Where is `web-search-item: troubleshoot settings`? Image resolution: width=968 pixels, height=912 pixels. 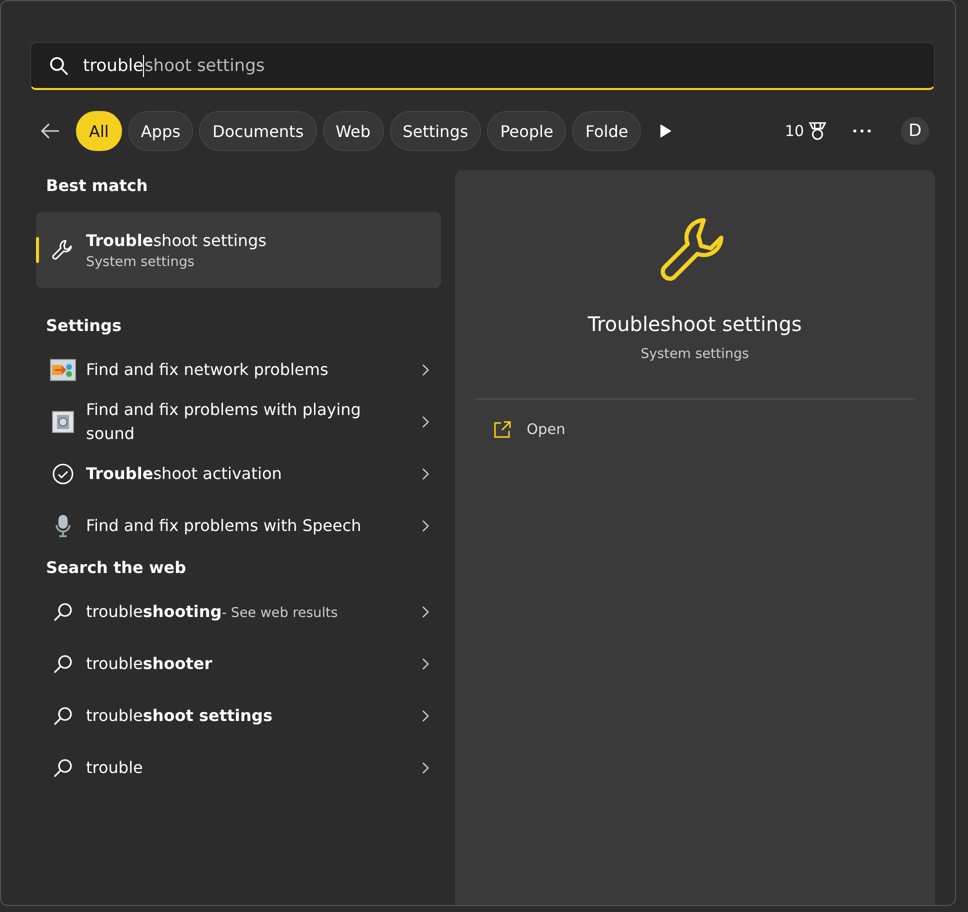 web-search-item: troubleshoot settings is located at coordinates (238, 716).